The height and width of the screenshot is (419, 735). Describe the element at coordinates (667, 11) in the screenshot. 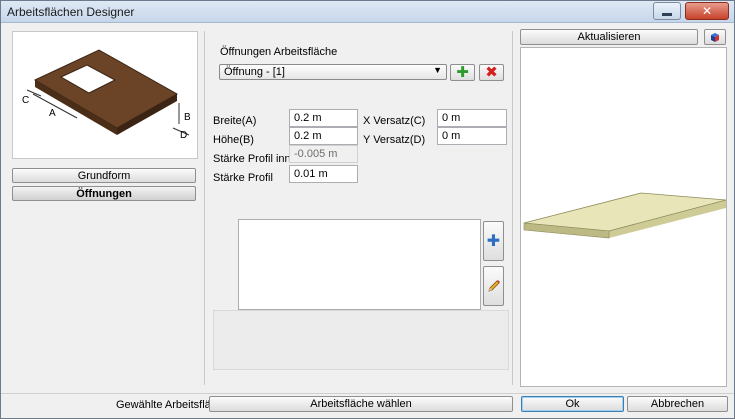

I see `minimize-button` at that location.